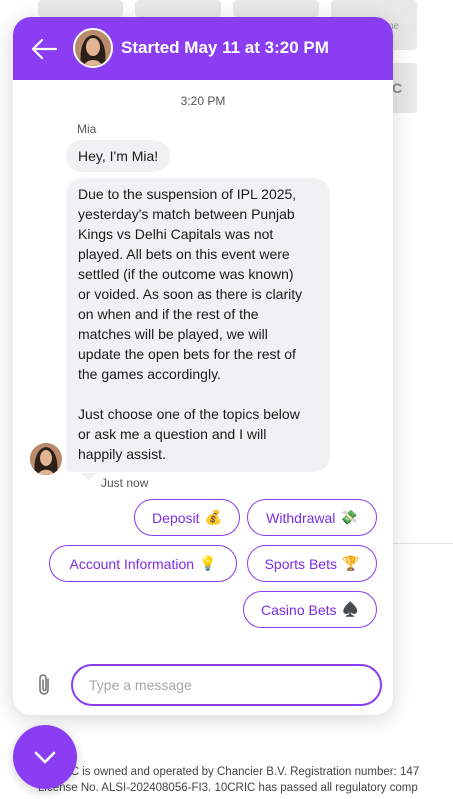  I want to click on back-button, so click(44, 49).